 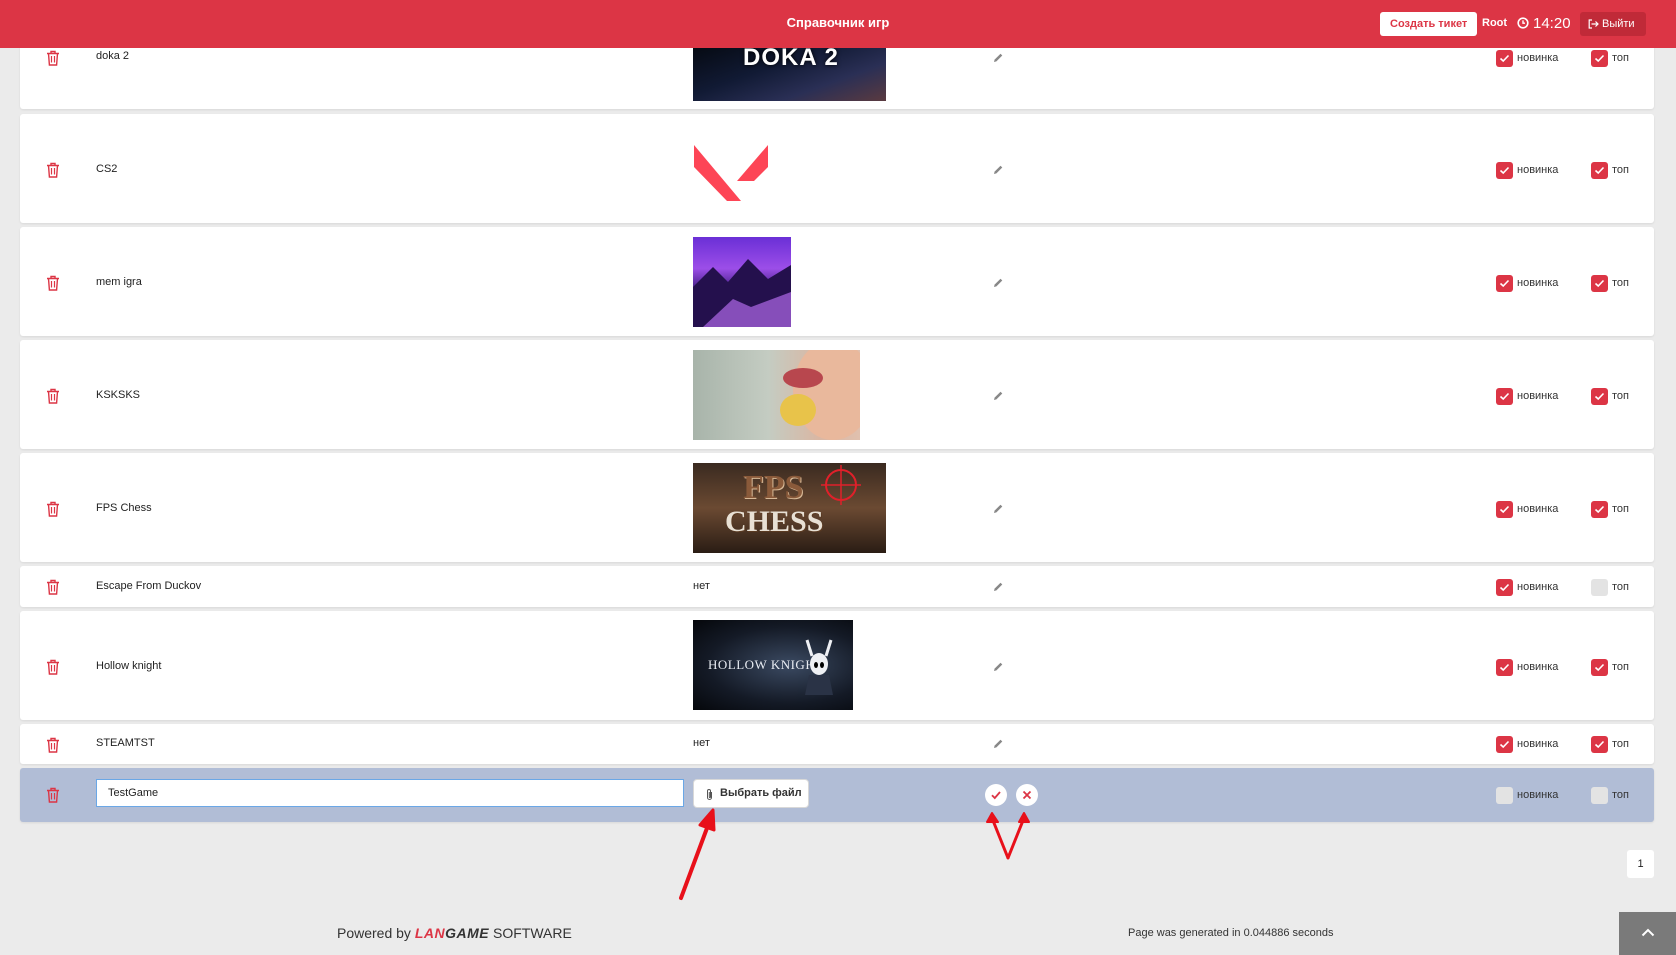 What do you see at coordinates (1640, 864) in the screenshot?
I see `pagination-page: 1` at bounding box center [1640, 864].